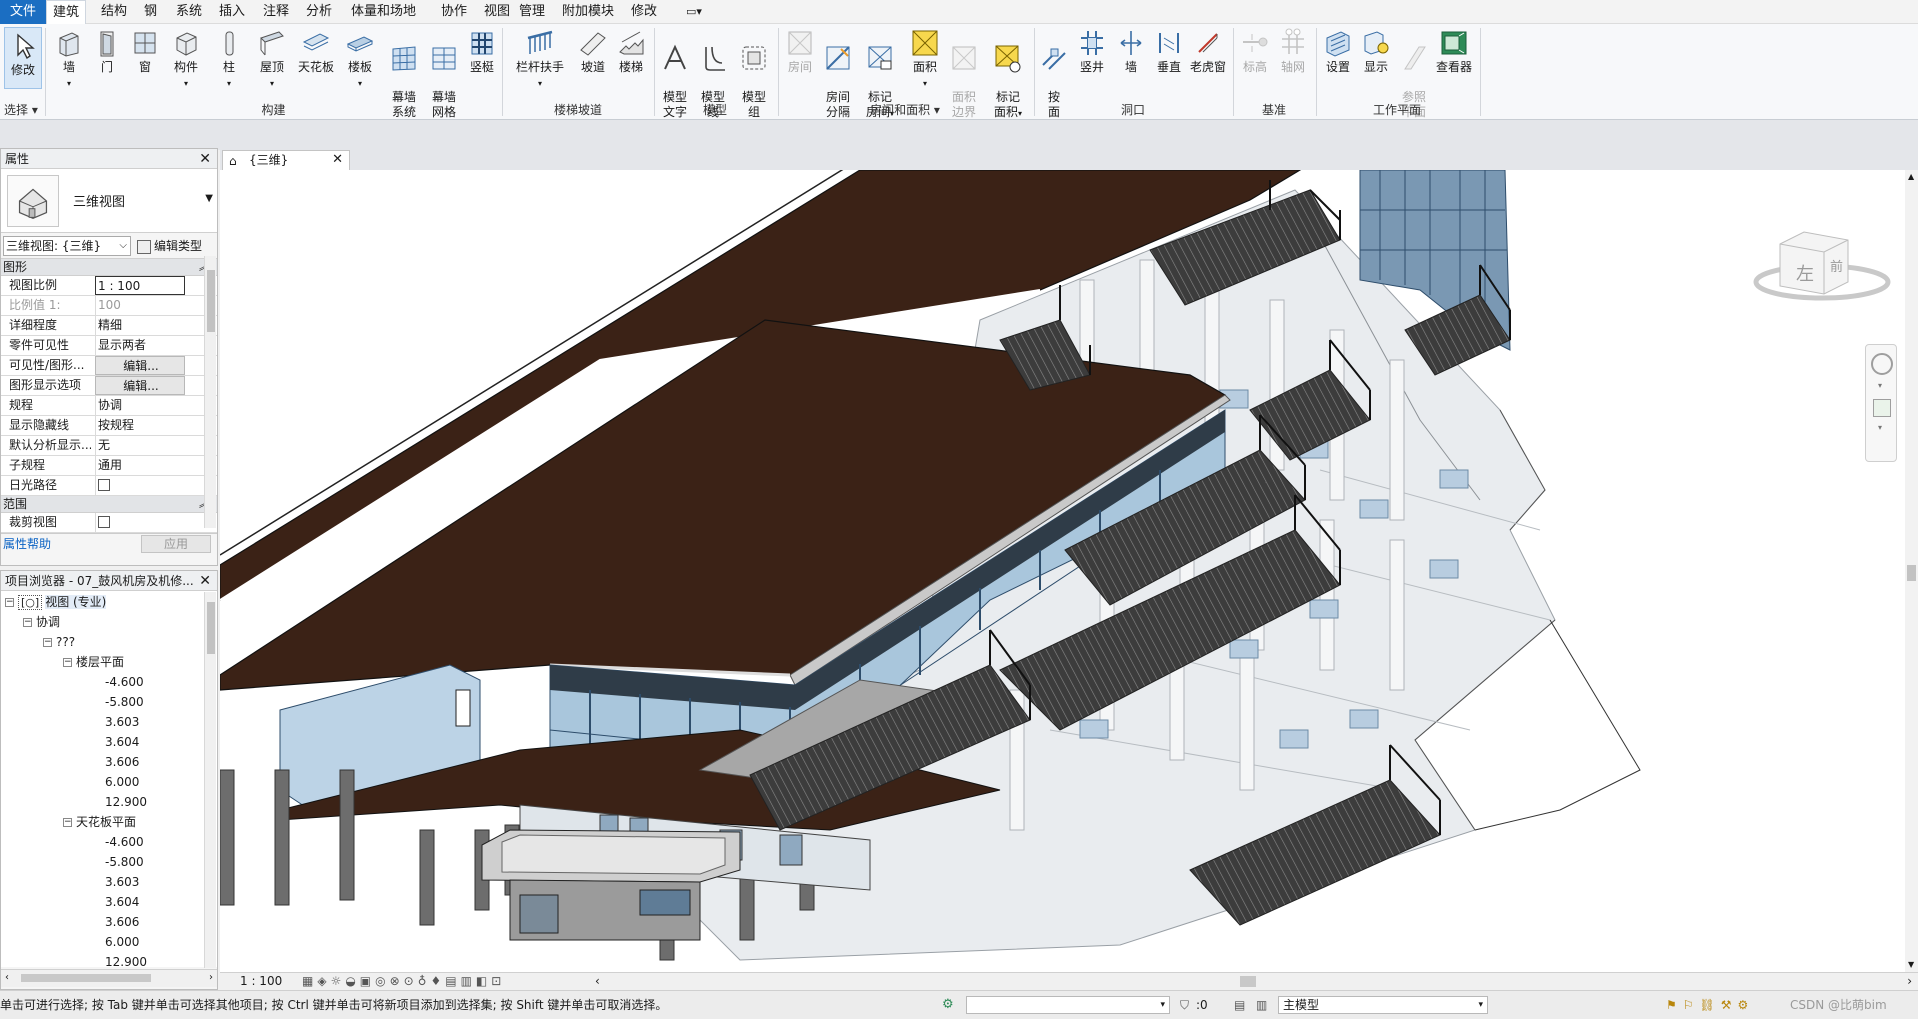  I want to click on stair-button: 楼梯, so click(631, 51).